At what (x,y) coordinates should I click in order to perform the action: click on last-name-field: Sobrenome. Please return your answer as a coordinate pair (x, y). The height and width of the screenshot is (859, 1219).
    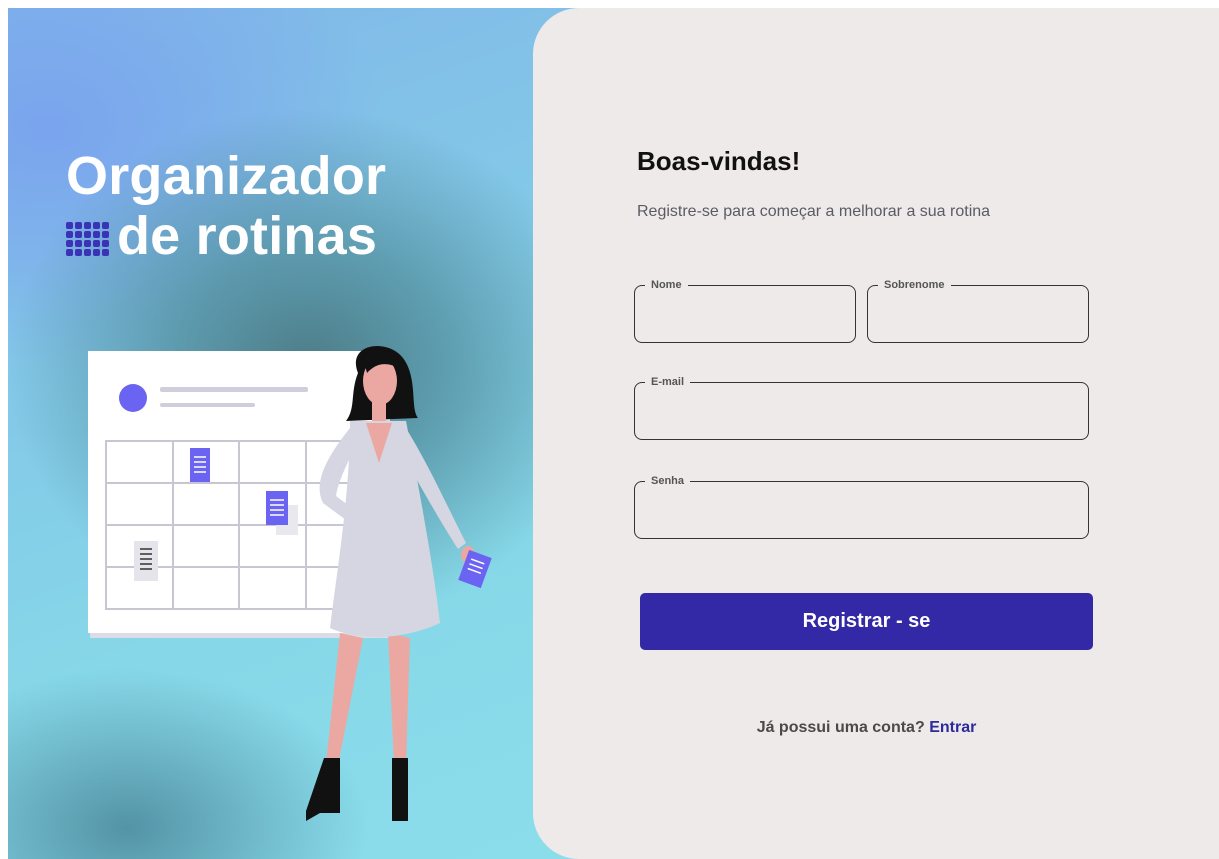
    Looking at the image, I should click on (978, 310).